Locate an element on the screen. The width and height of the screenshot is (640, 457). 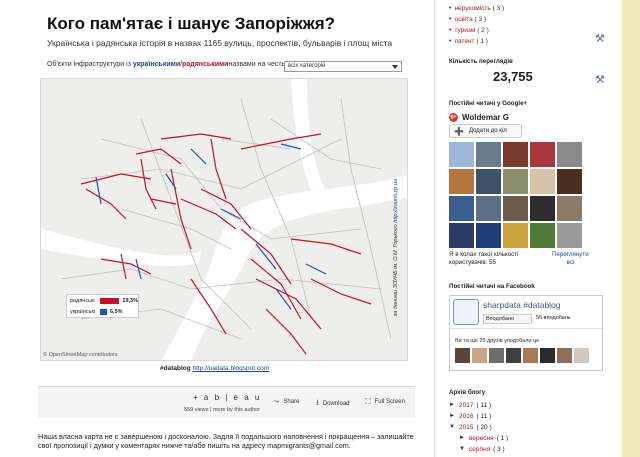
label-link: нерухомість is located at coordinates (472, 8).